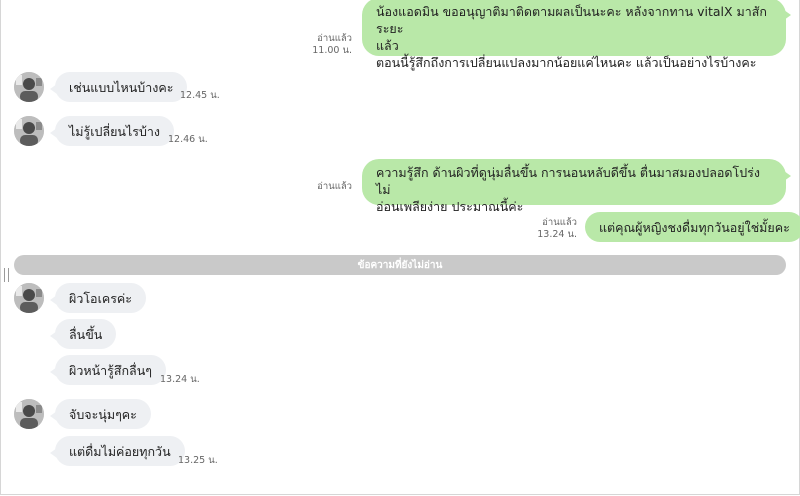 The height and width of the screenshot is (496, 800). I want to click on message-time: 12.45 น., so click(200, 95).